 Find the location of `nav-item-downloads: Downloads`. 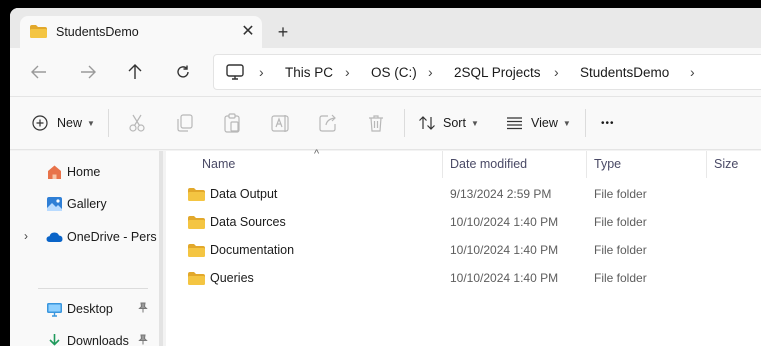

nav-item-downloads: Downloads is located at coordinates (85, 337).